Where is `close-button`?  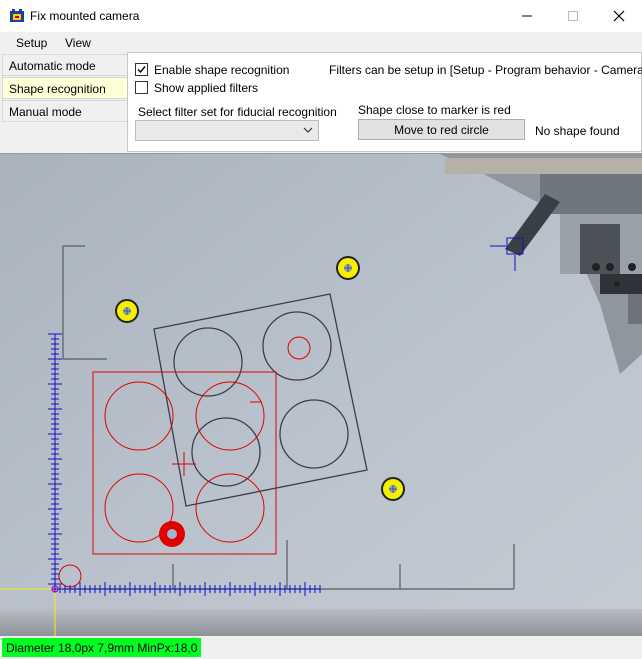 close-button is located at coordinates (619, 16).